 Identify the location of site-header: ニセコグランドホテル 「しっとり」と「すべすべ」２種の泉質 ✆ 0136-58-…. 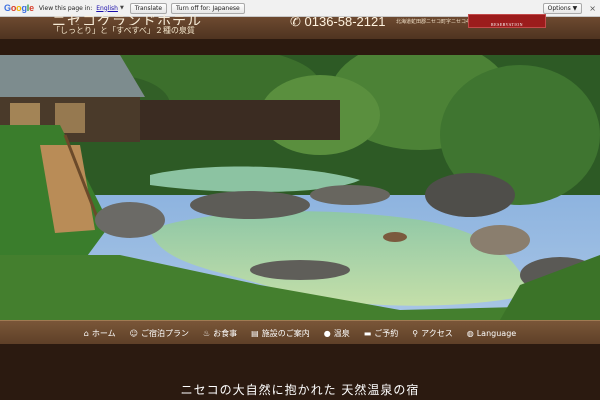
(300, 26).